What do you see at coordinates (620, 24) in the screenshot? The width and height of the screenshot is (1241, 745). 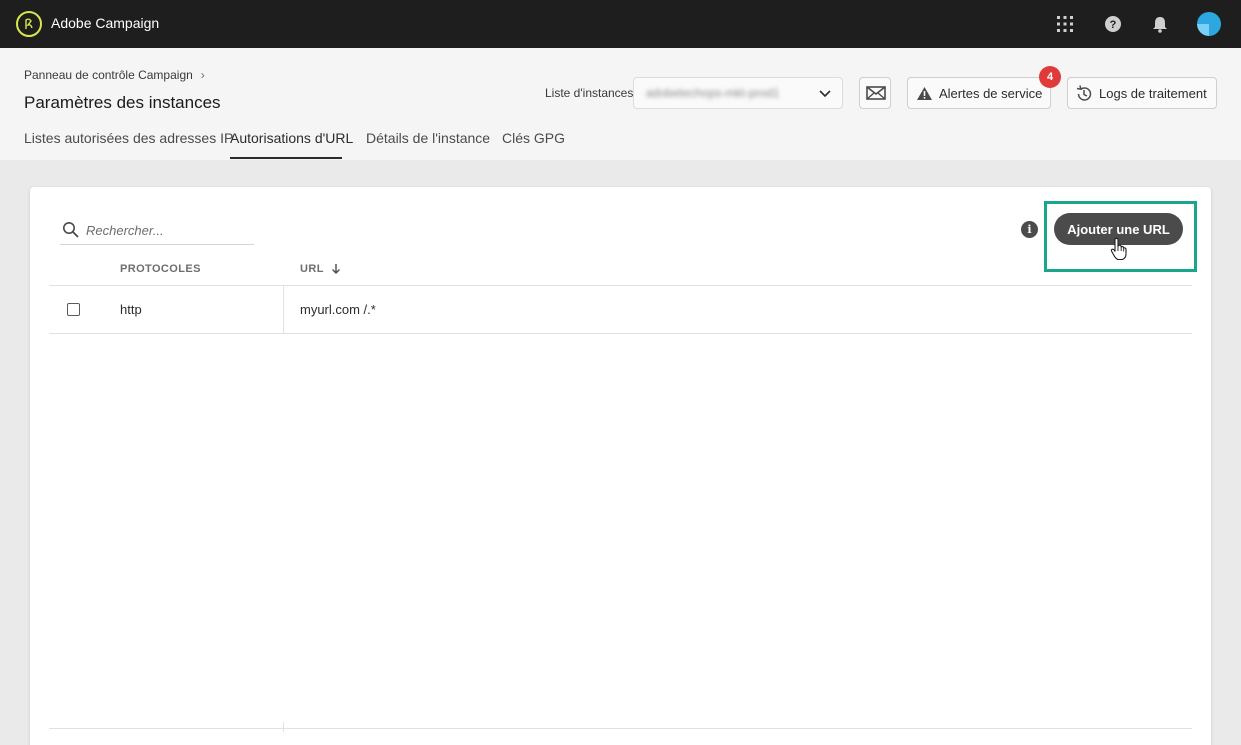 I see `top-bar: Adobe Campaign ?` at bounding box center [620, 24].